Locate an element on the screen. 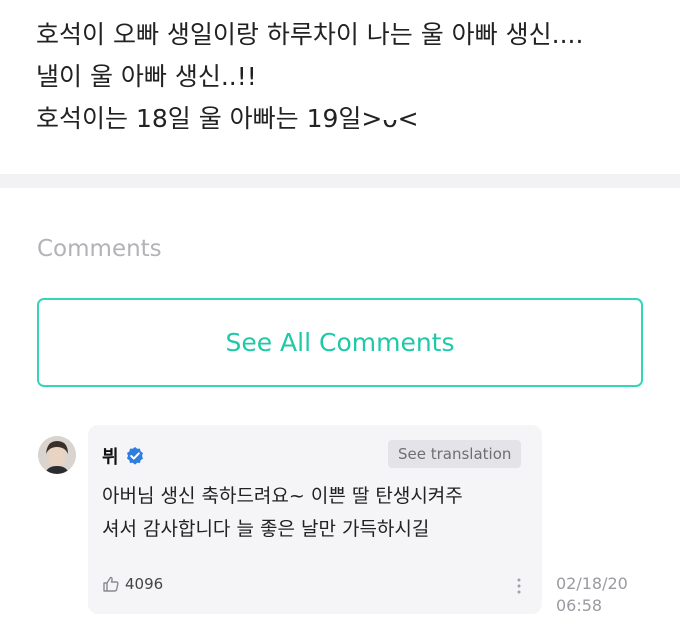 This screenshot has height=620, width=680. avatar is located at coordinates (57, 455).